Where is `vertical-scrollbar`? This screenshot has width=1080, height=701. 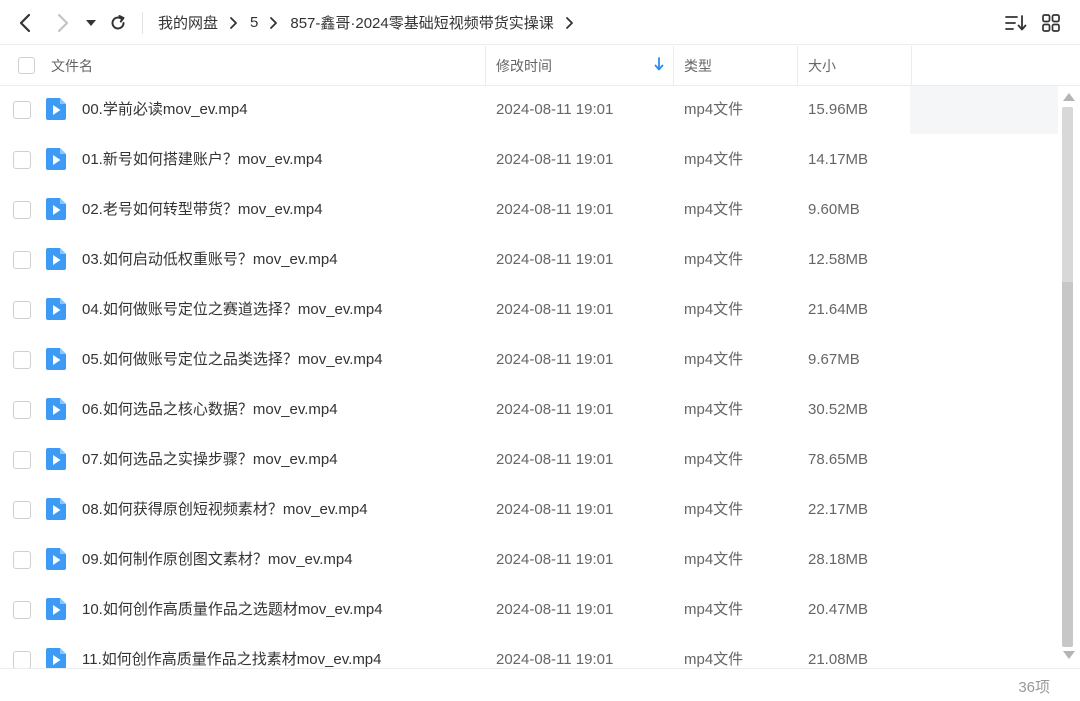
vertical-scrollbar is located at coordinates (1069, 377).